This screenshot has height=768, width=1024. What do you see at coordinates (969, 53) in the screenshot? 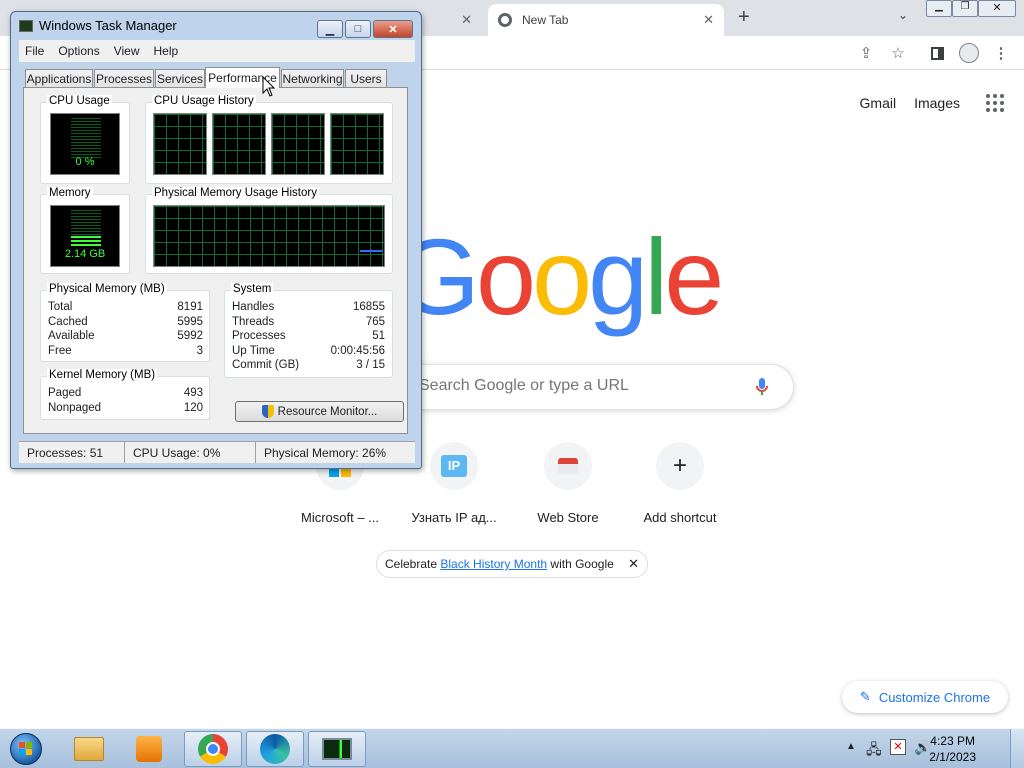
I see `profile-avatar` at bounding box center [969, 53].